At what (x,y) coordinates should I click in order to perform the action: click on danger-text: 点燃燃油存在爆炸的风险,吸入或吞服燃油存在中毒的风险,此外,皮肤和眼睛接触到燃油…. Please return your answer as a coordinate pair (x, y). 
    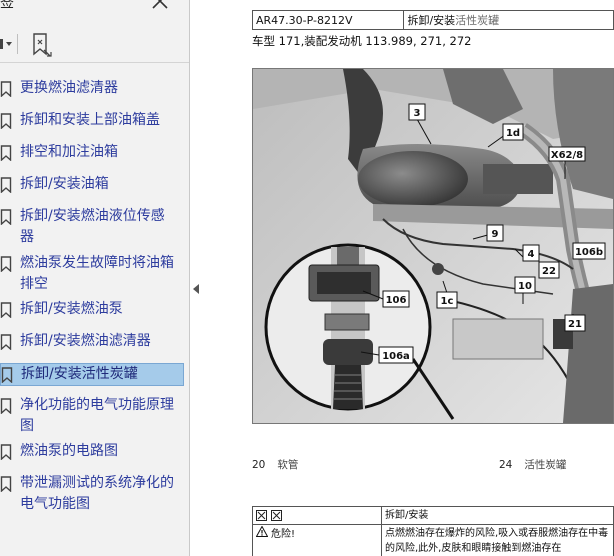
    Looking at the image, I should click on (497, 540).